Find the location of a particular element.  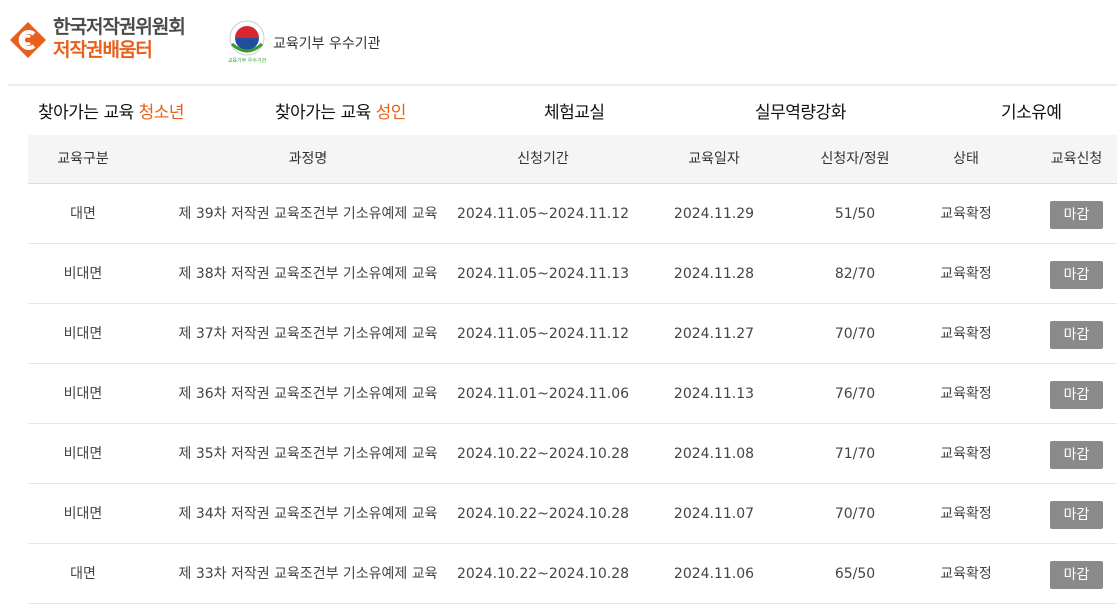

donation-badge-text: 교육기부 우수기관 is located at coordinates (327, 44).